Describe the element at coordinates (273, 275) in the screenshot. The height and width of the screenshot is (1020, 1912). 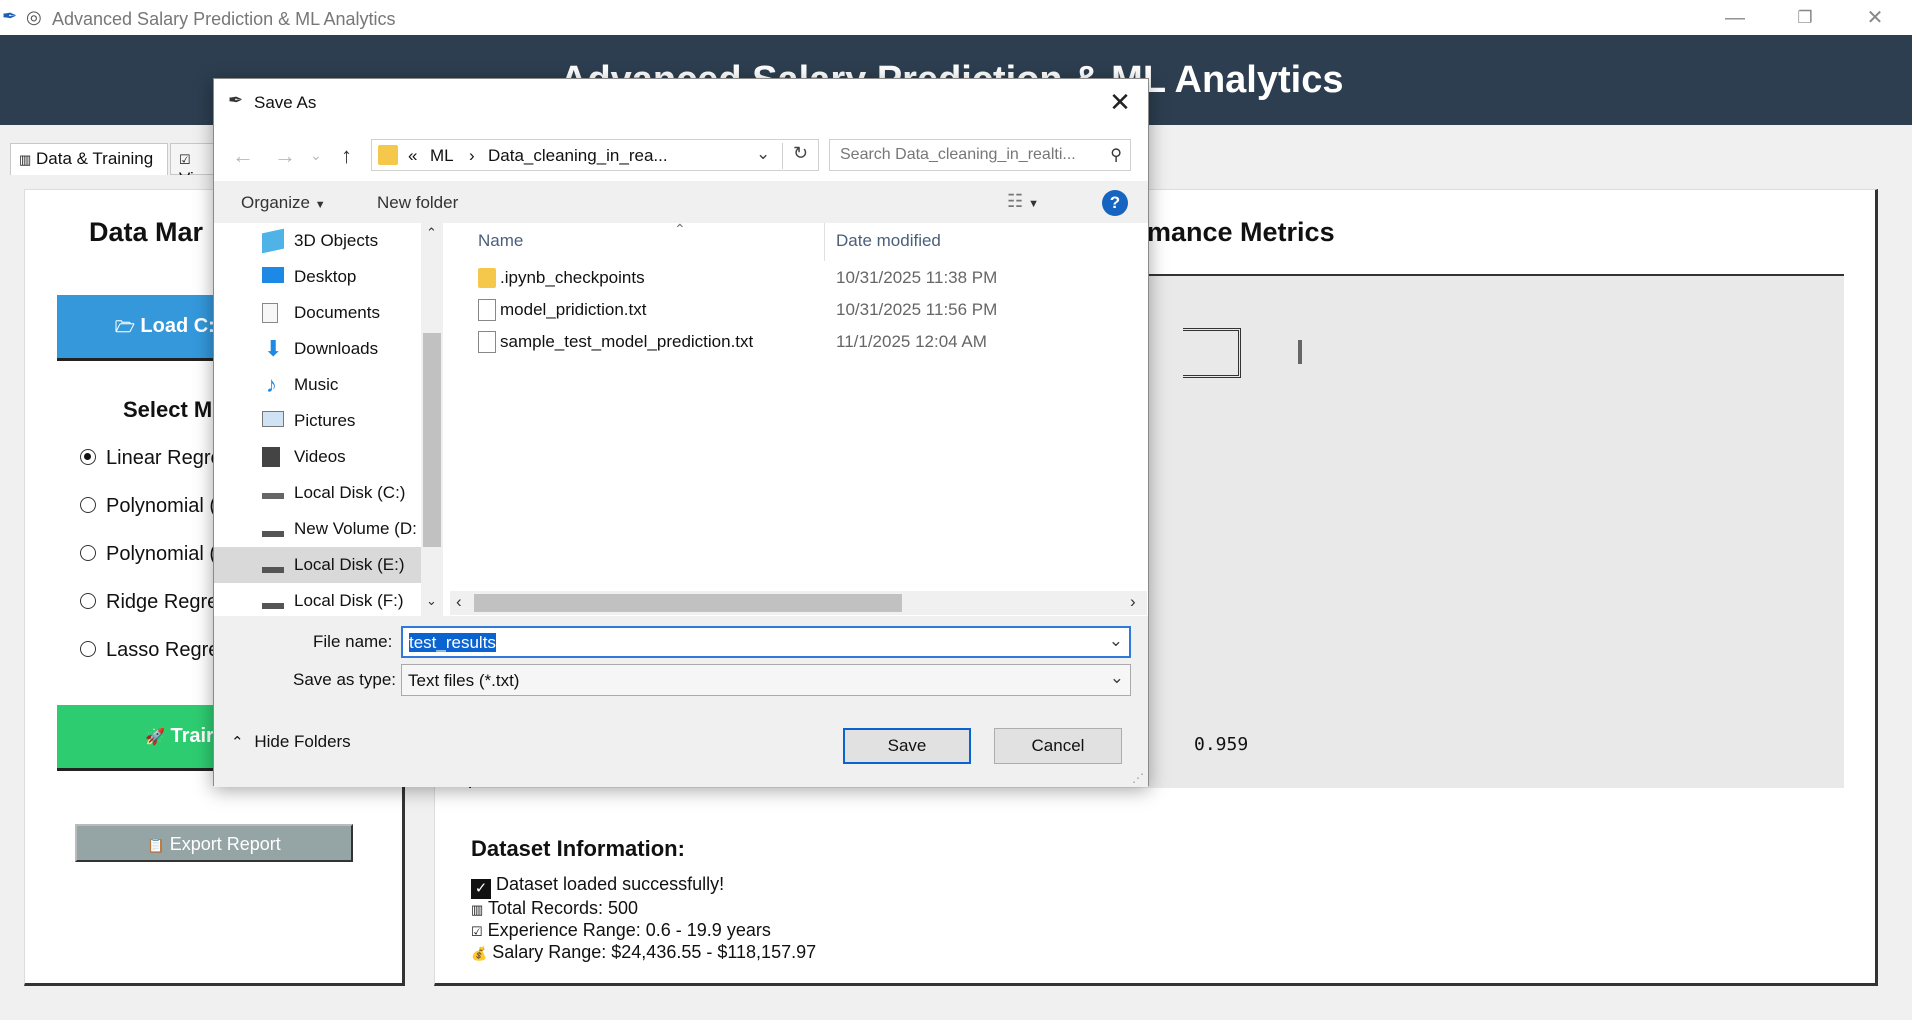
I see `desktop-icon` at that location.